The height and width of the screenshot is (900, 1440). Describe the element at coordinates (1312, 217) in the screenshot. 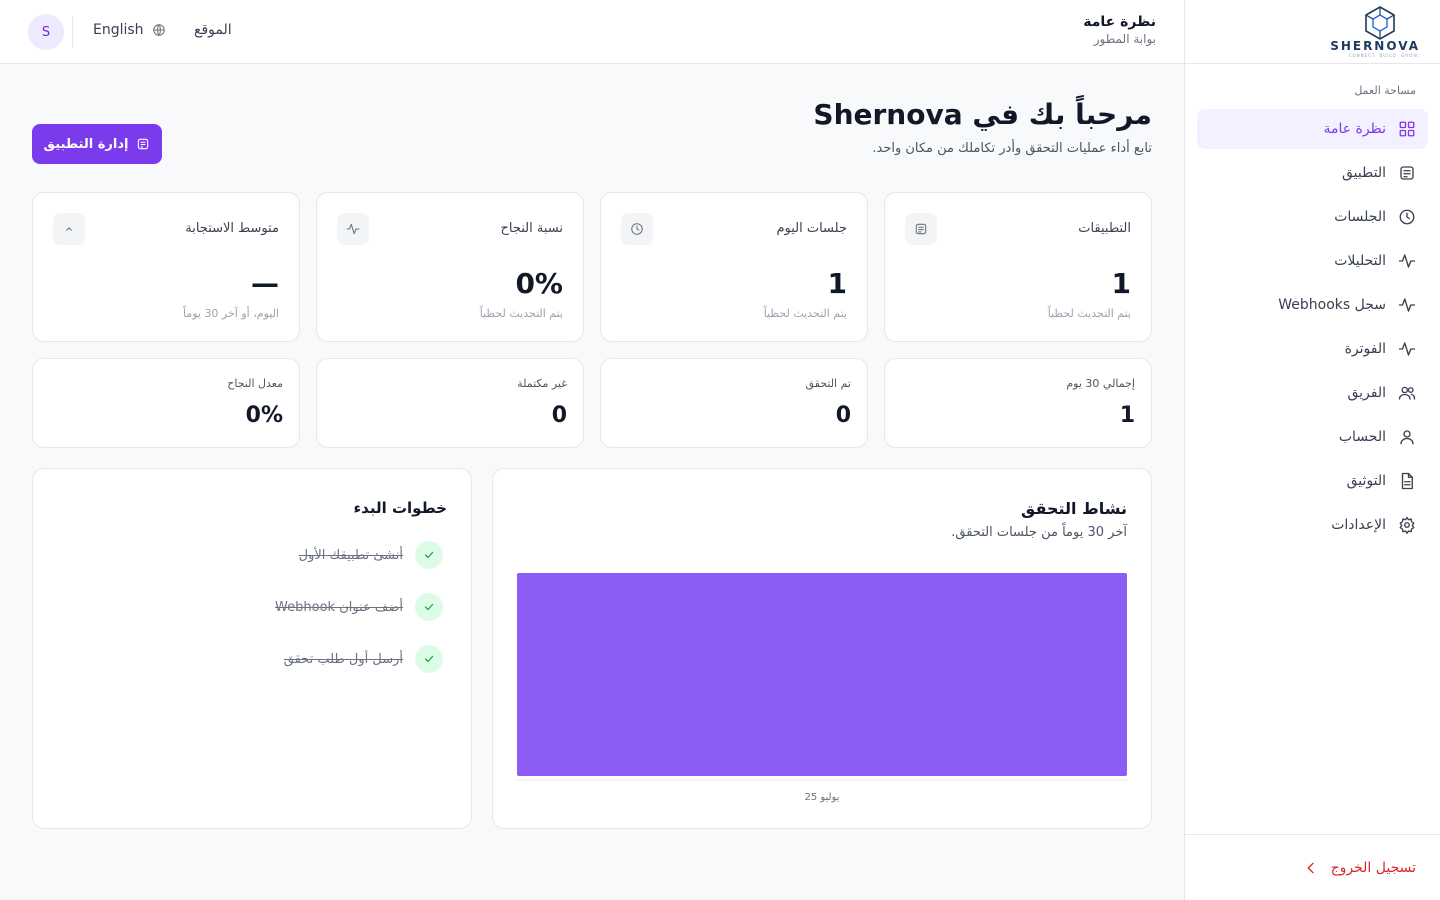

I see `sidebar-item-sessions: الجلسات` at that location.